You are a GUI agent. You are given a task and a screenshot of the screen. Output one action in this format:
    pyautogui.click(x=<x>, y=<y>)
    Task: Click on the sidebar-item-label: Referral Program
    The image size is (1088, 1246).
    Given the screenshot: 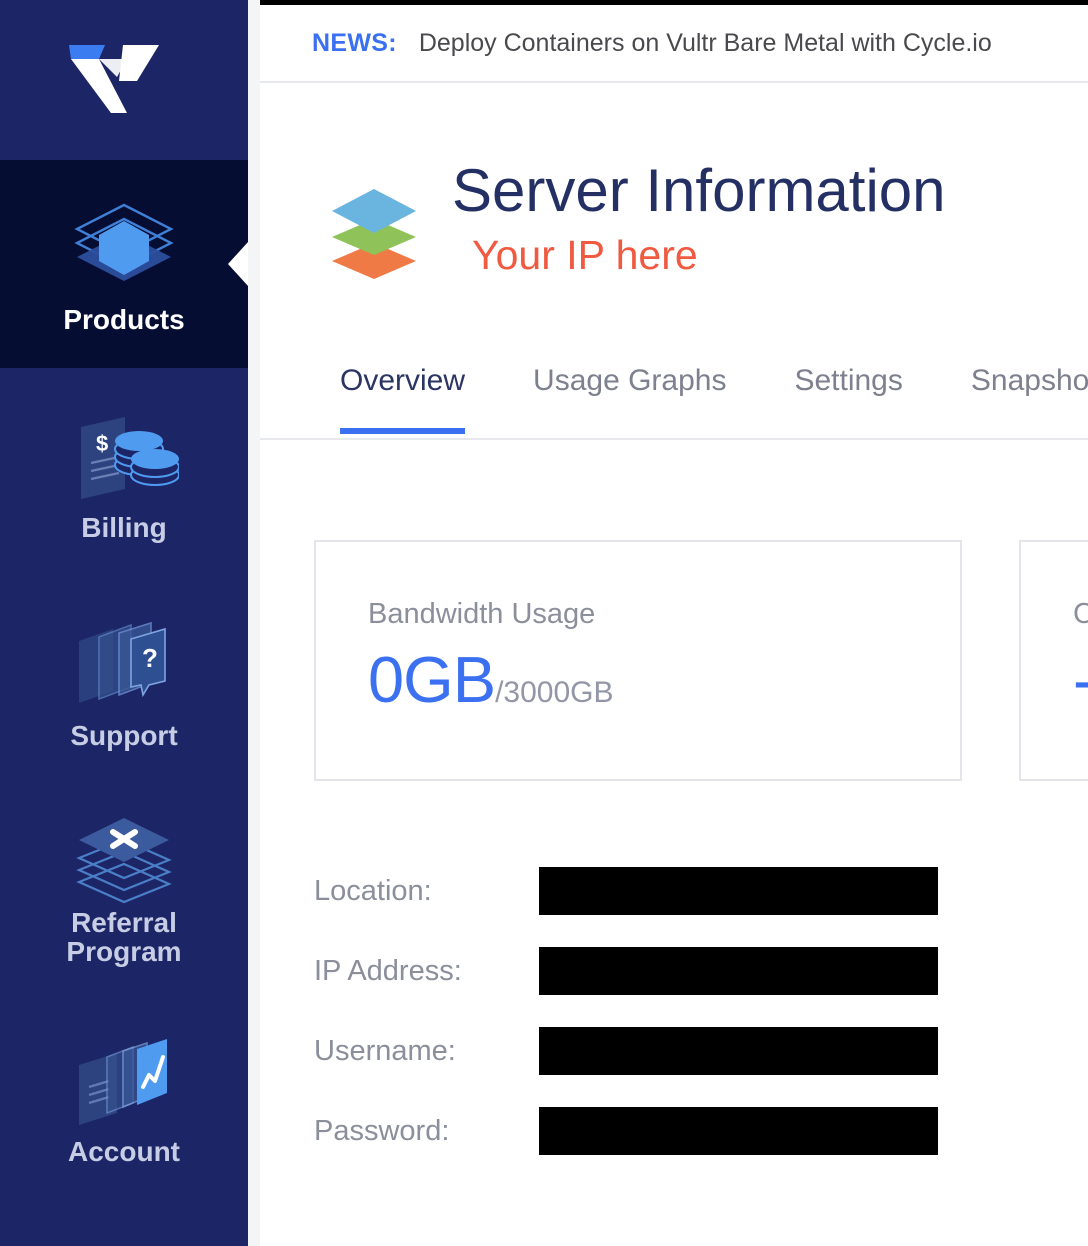 What is the action you would take?
    pyautogui.click(x=124, y=936)
    